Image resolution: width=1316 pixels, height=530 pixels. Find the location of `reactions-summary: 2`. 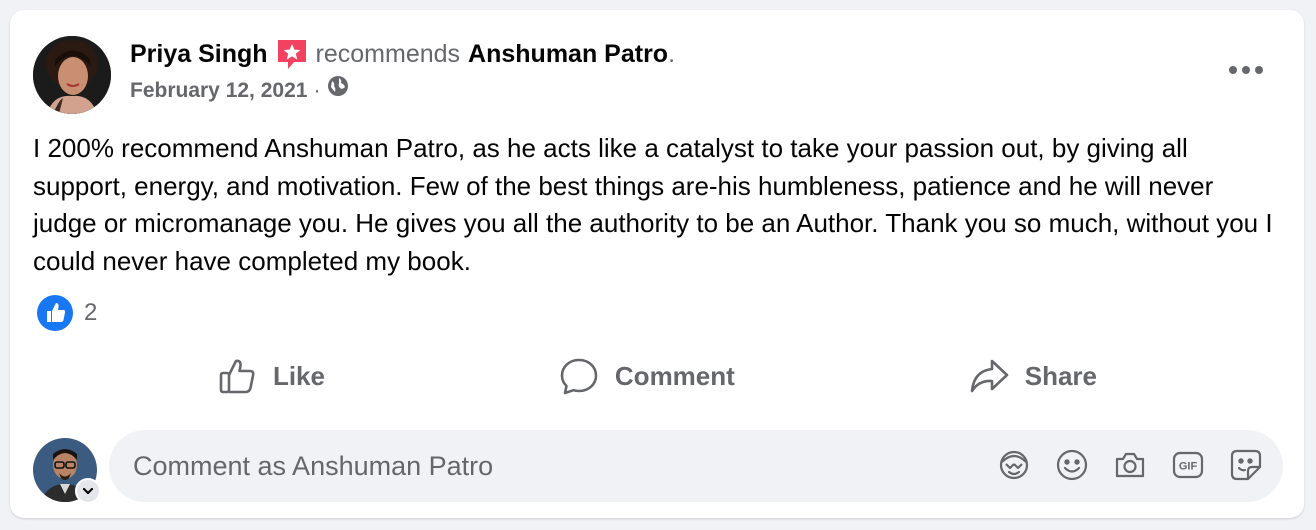

reactions-summary: 2 is located at coordinates (66, 313).